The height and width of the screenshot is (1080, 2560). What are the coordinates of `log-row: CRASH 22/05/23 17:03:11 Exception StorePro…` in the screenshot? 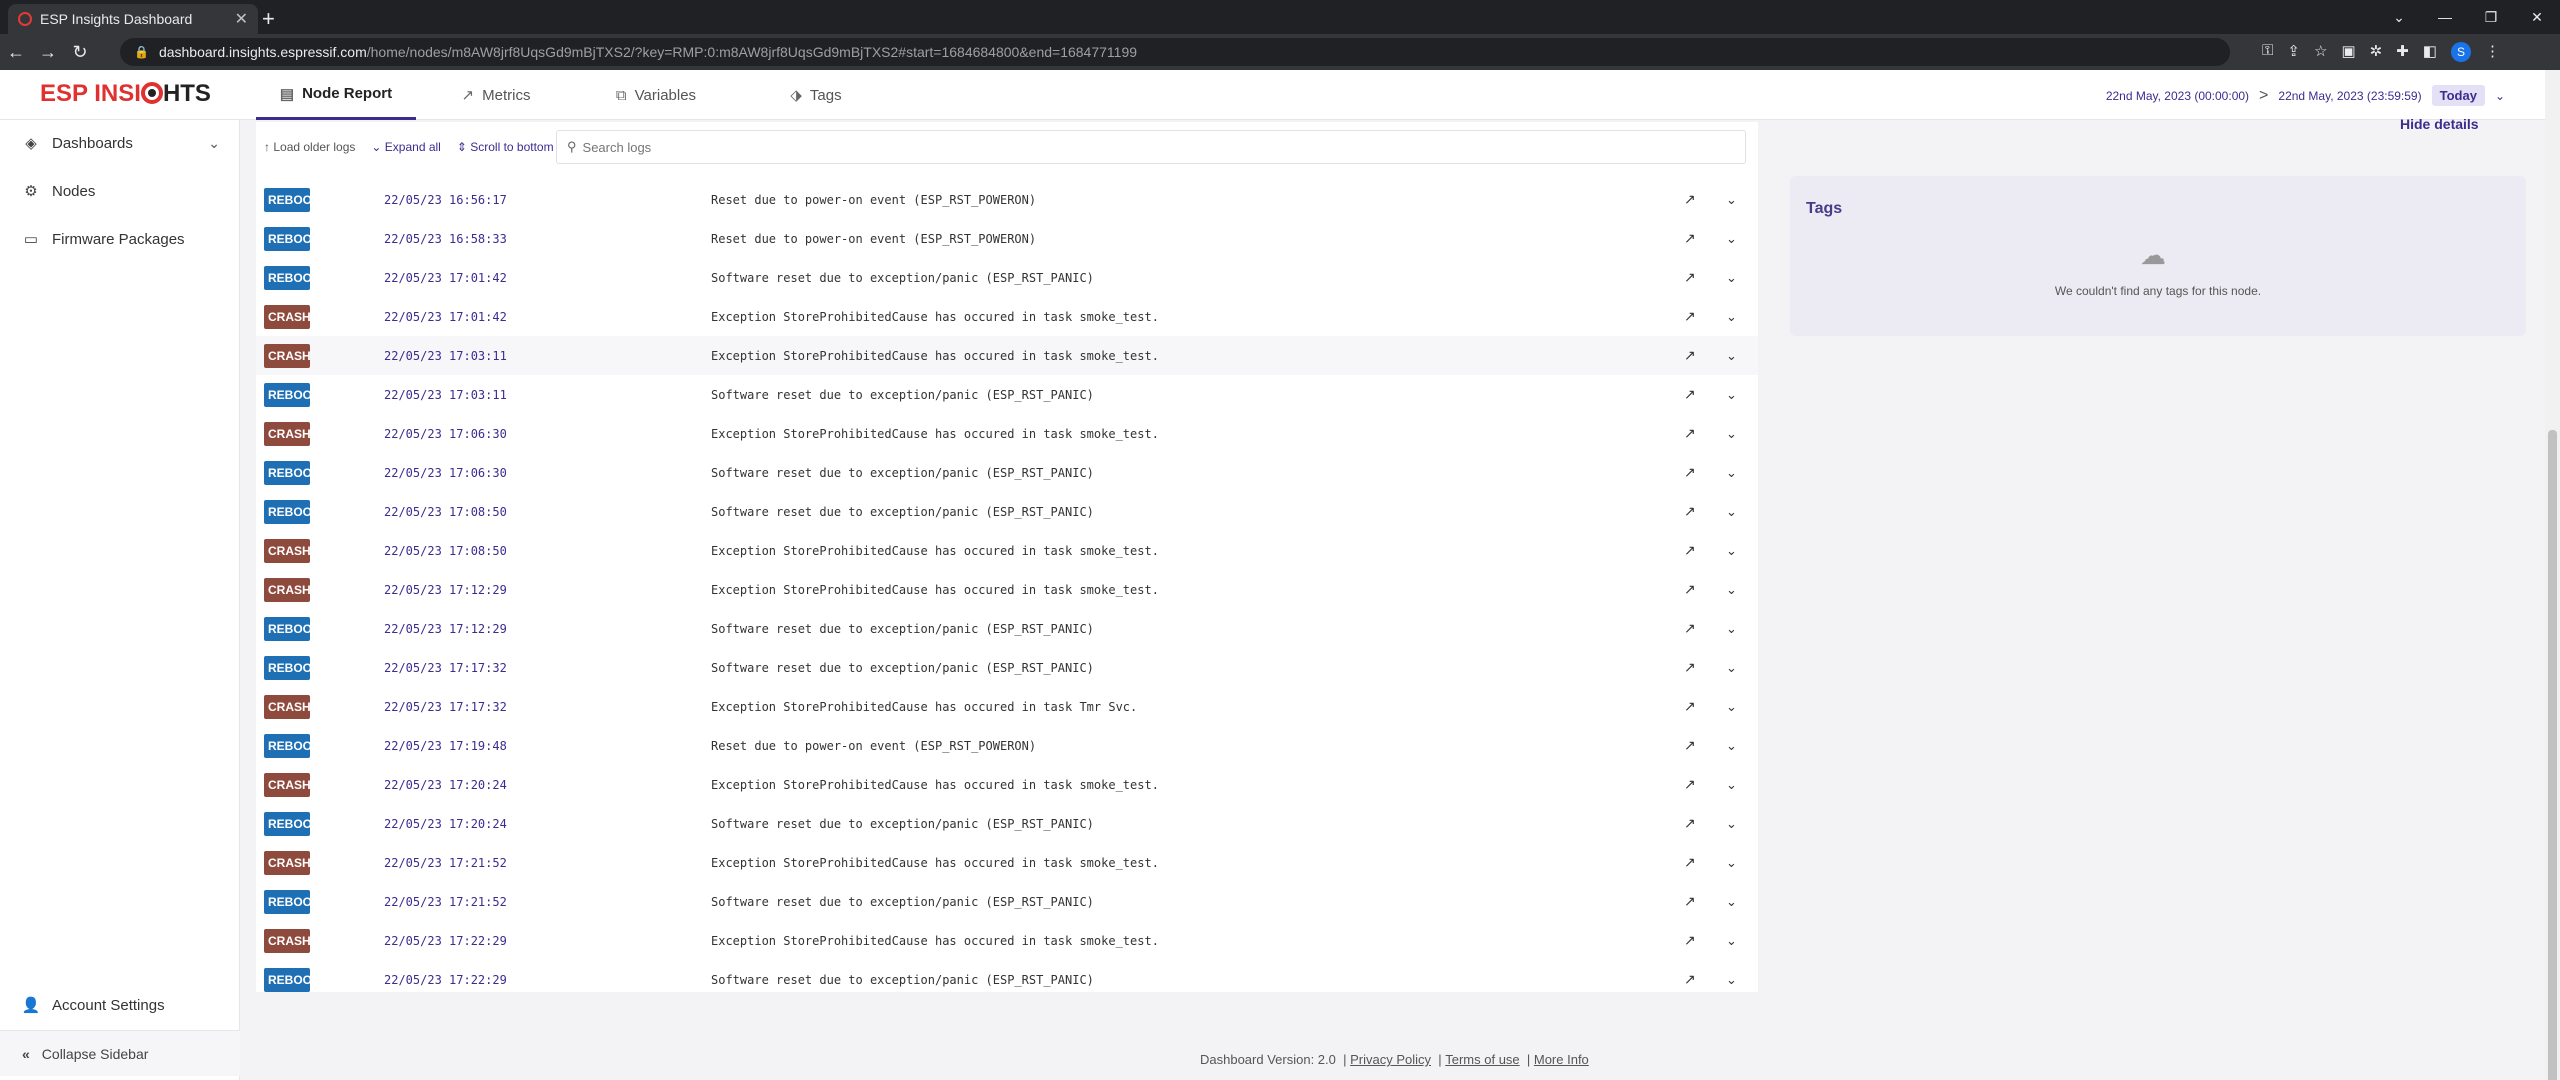 It's located at (1007, 355).